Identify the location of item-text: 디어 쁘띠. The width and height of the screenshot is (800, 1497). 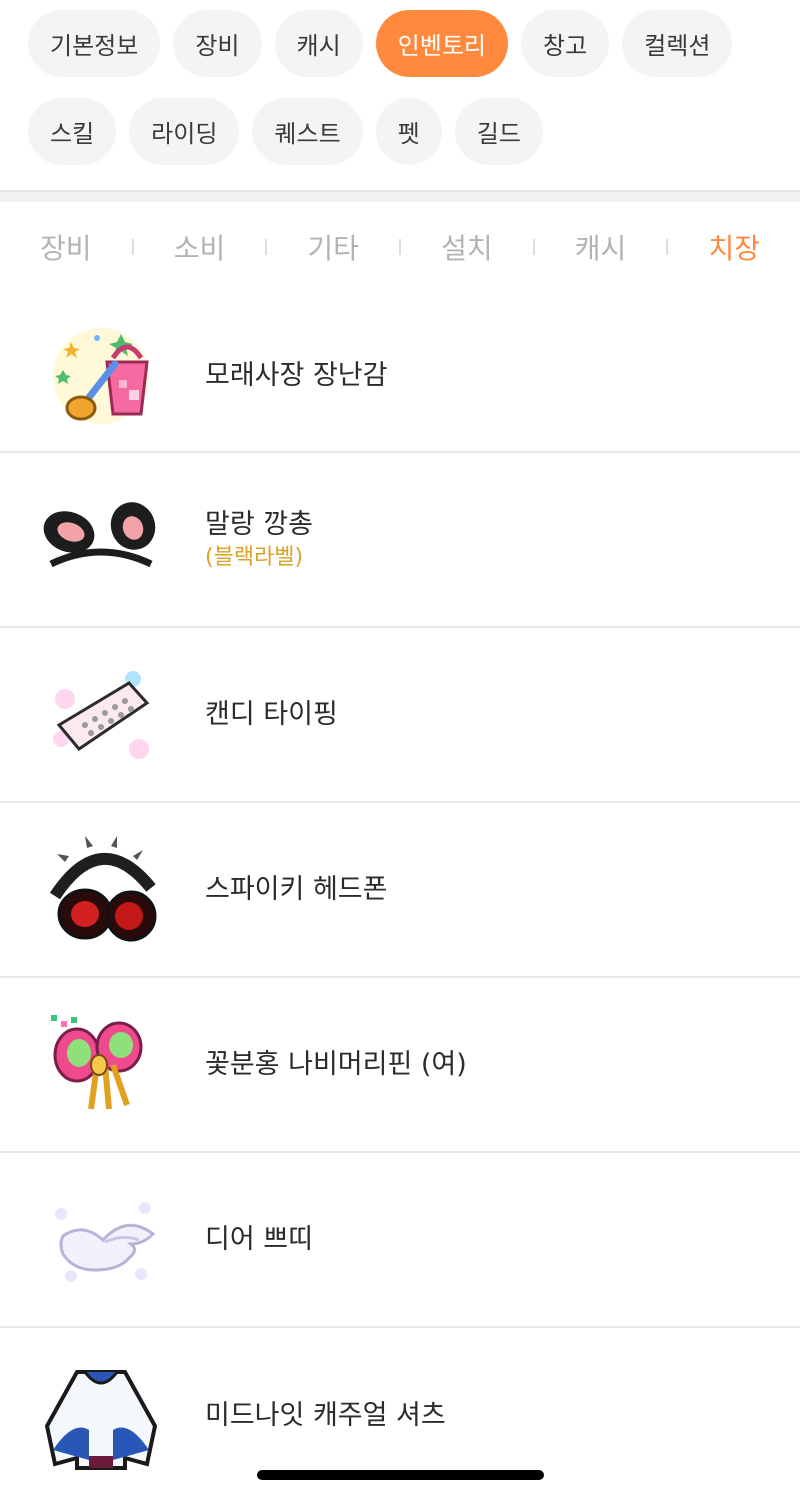
(259, 1240).